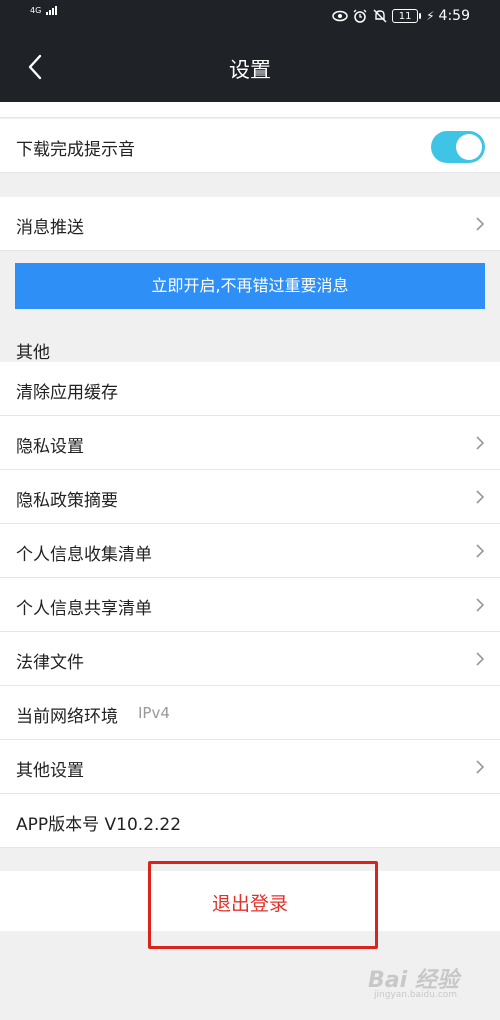 The height and width of the screenshot is (1020, 500). Describe the element at coordinates (67, 501) in the screenshot. I see `row-label: 隐私政策摘要` at that location.